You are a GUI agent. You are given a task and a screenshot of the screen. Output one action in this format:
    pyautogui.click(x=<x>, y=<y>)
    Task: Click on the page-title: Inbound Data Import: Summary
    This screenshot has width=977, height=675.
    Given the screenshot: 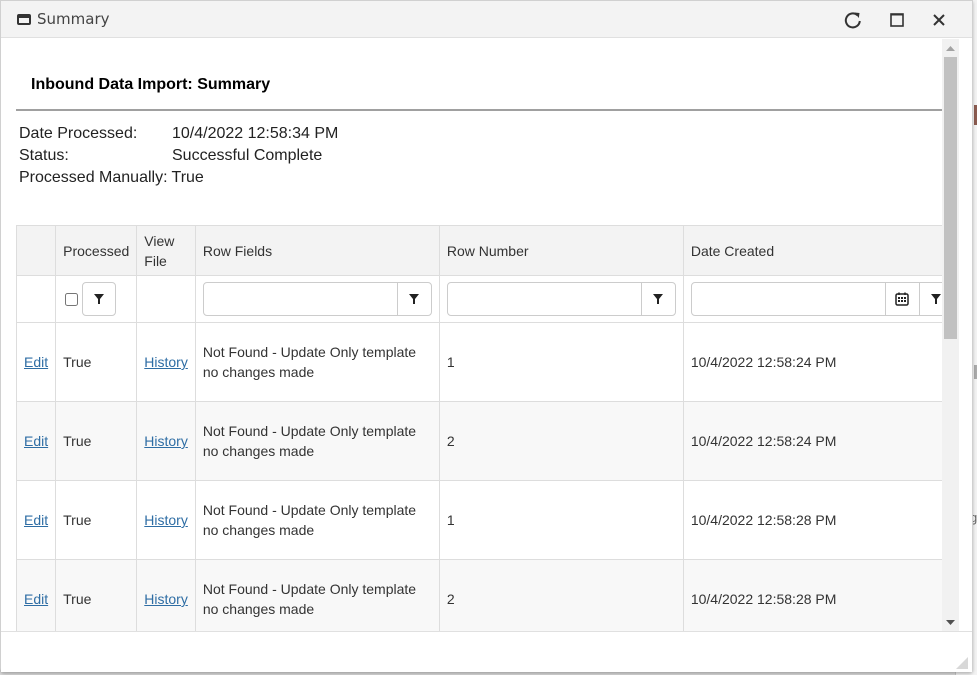 What is the action you would take?
    pyautogui.click(x=151, y=84)
    